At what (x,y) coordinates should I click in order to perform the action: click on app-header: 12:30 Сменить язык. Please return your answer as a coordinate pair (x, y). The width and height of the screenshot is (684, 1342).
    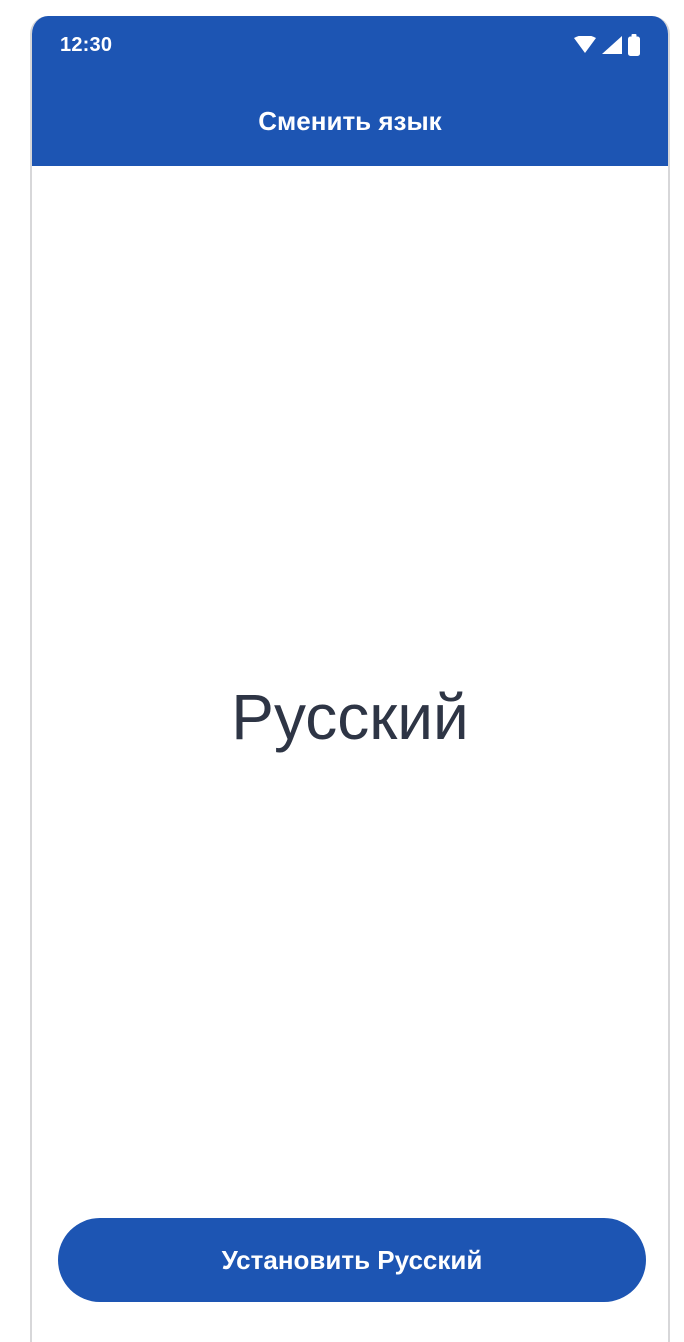
    Looking at the image, I should click on (350, 91).